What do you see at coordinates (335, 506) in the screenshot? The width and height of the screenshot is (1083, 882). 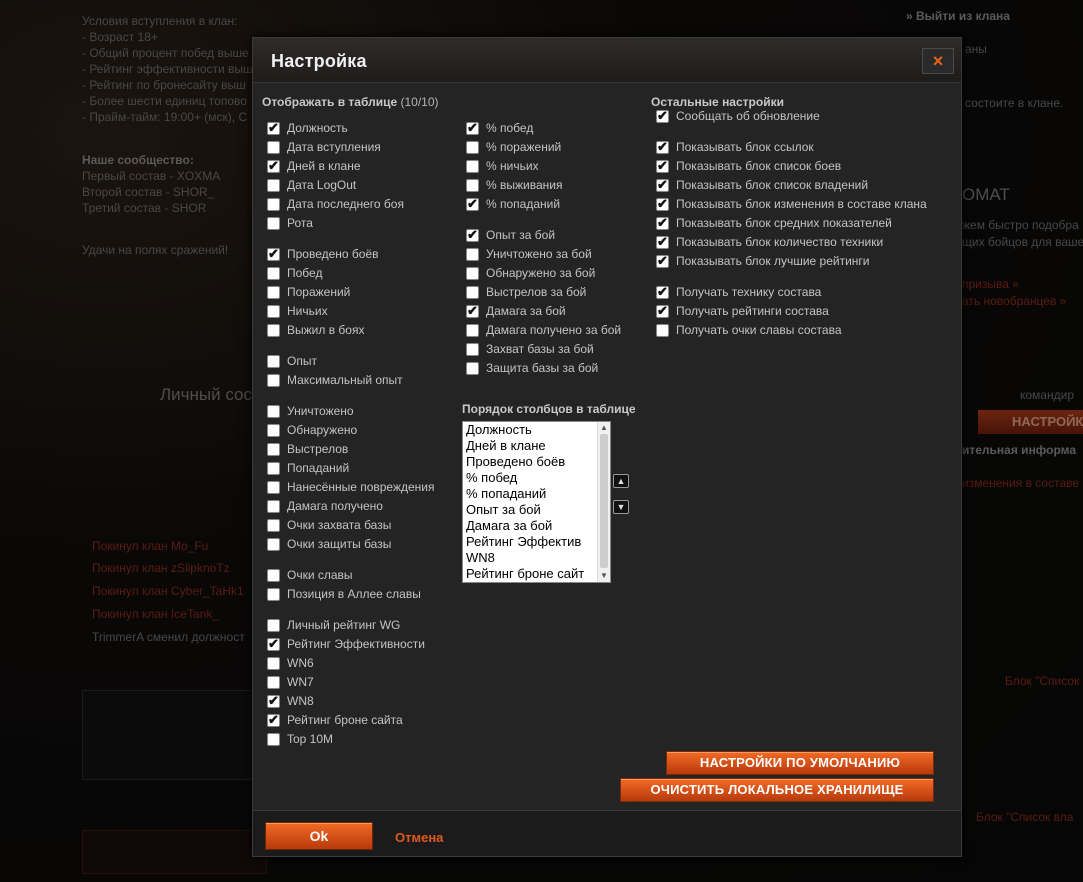 I see `checkbox-label: Дамага получено` at bounding box center [335, 506].